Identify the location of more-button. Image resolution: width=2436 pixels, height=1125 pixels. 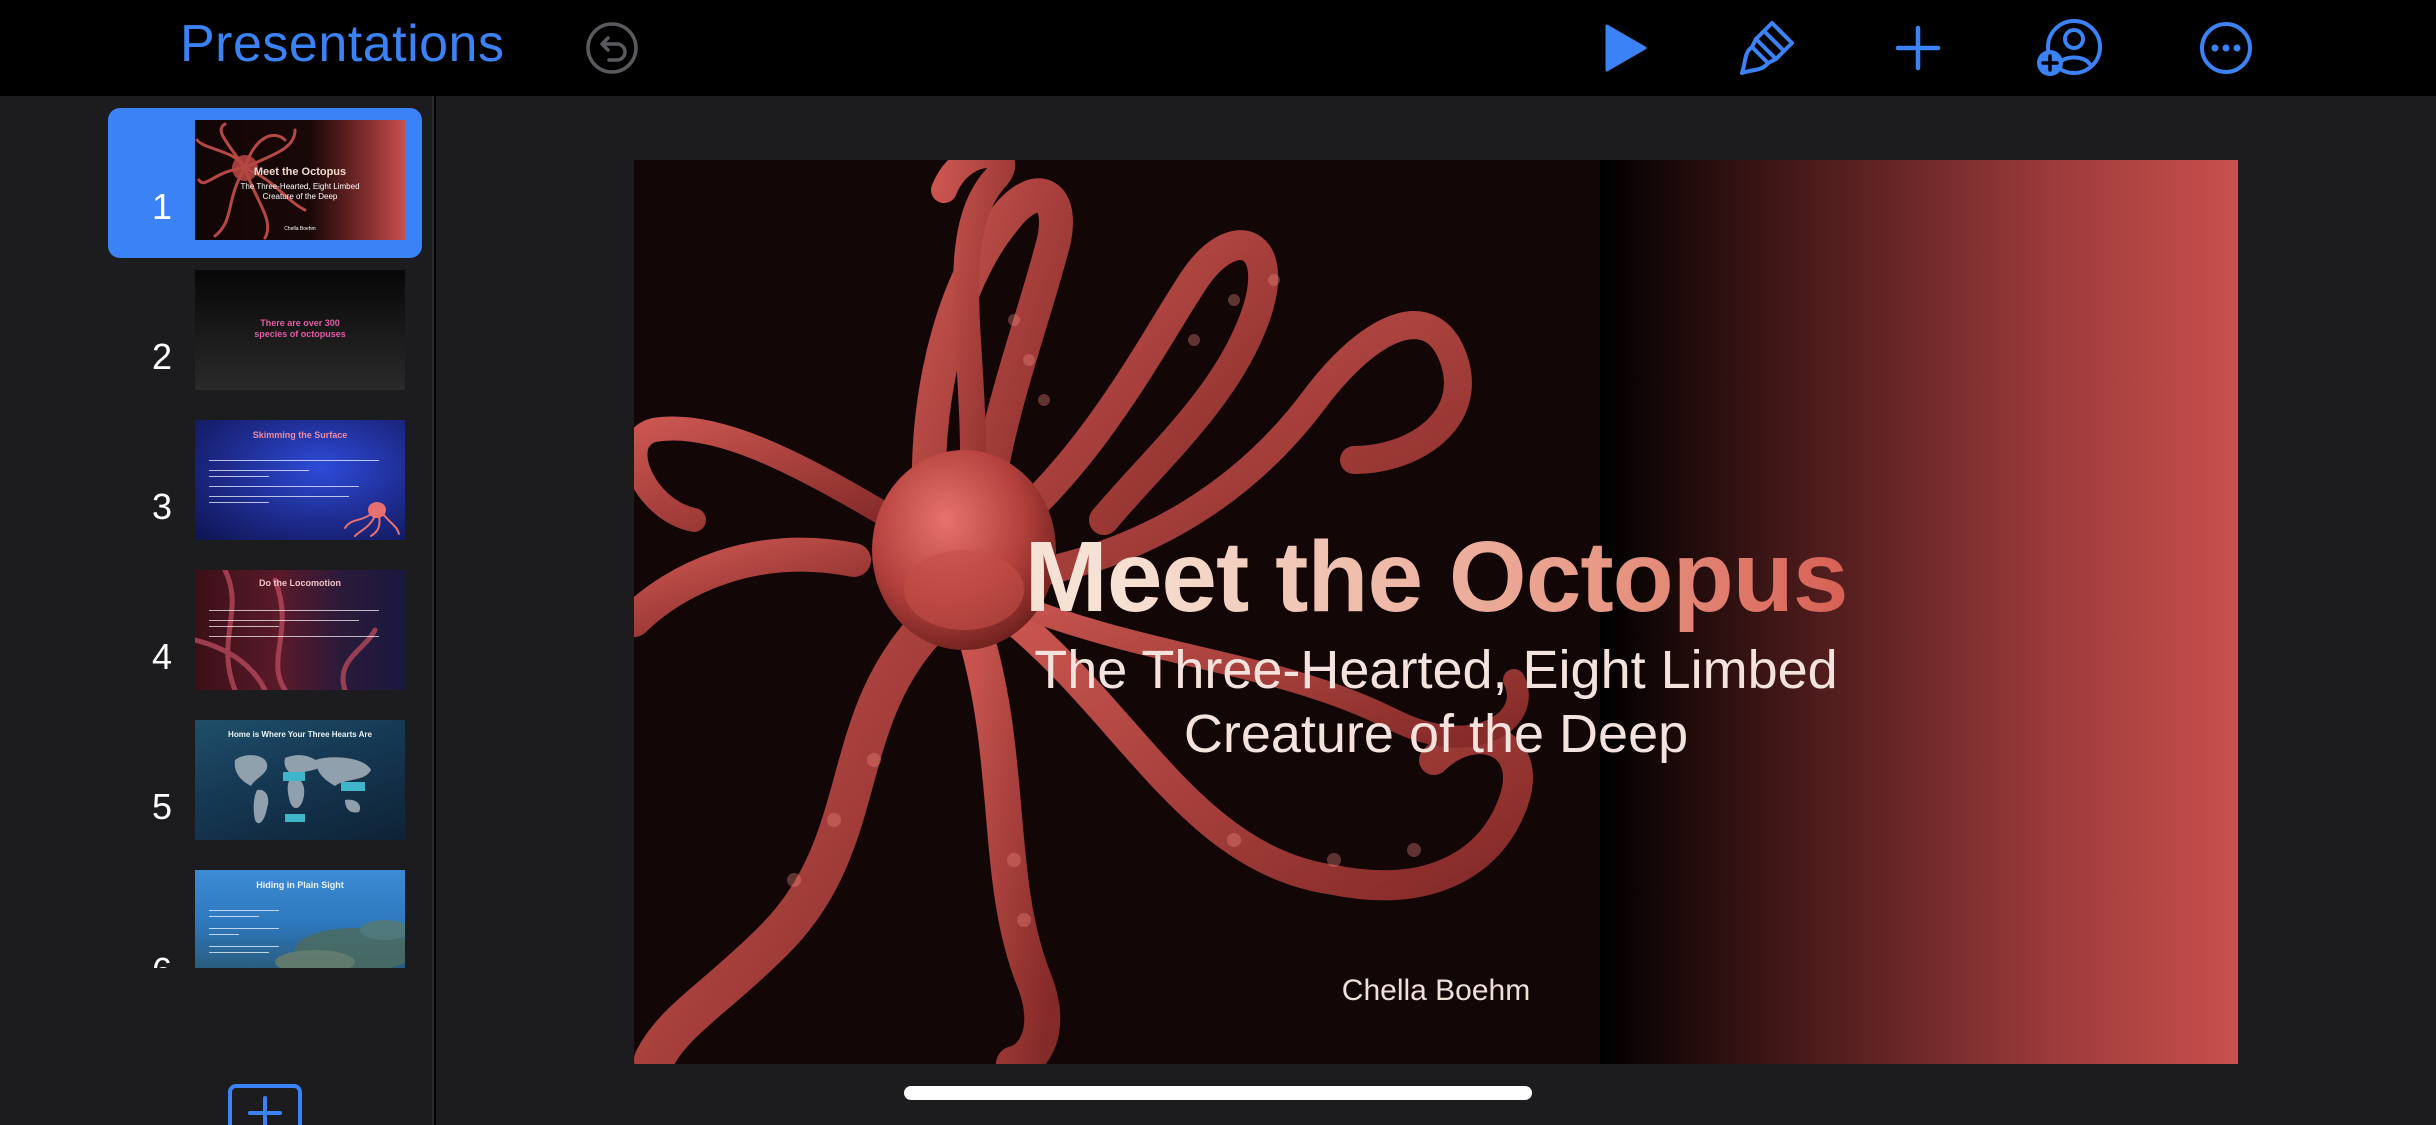
(2226, 48).